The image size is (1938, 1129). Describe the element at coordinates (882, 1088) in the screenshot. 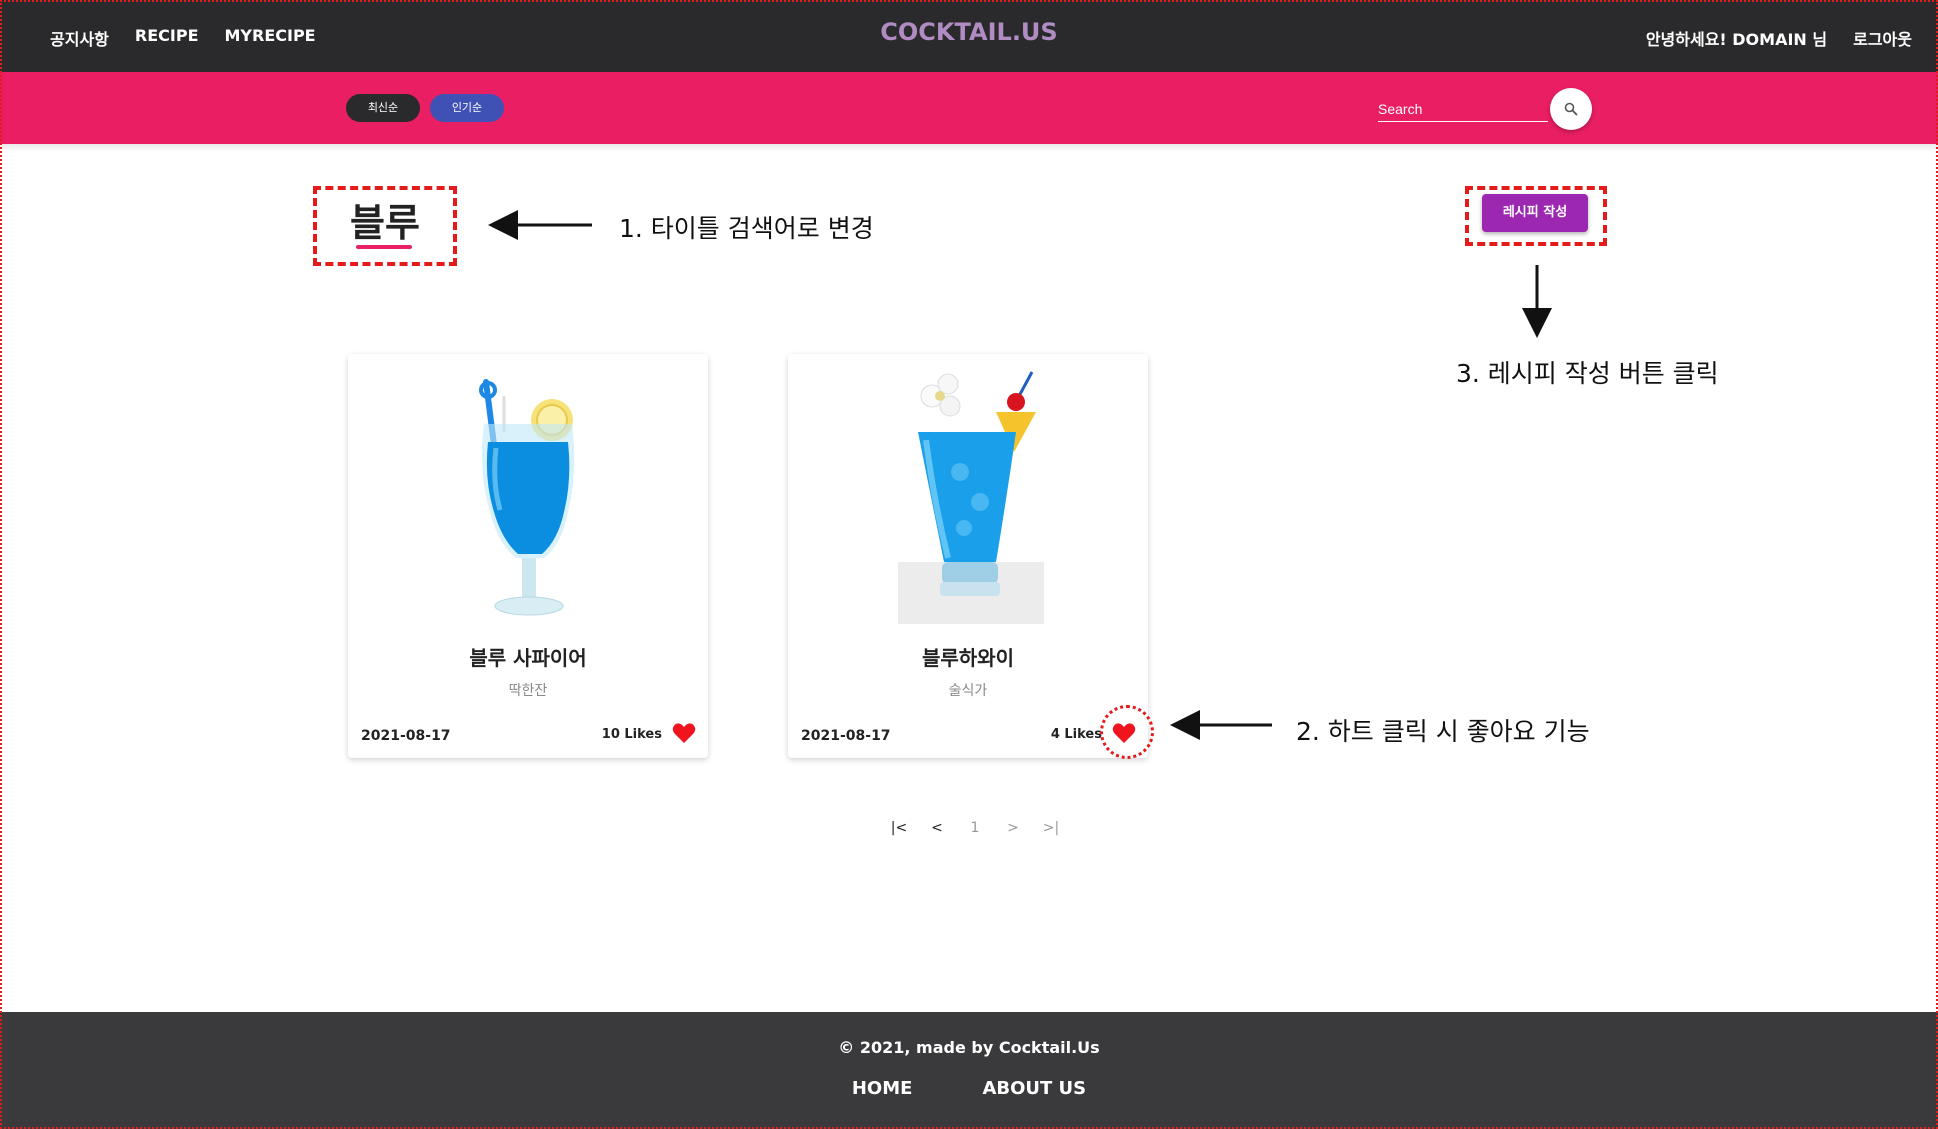

I see `footer-link-home: HOME` at that location.